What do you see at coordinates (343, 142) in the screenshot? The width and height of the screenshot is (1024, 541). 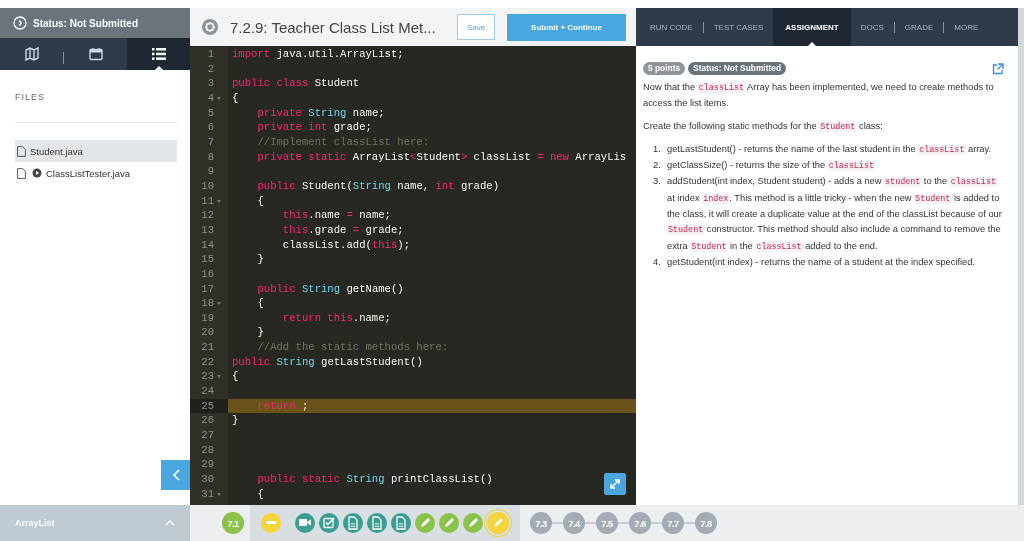 I see `code-line: //Implement classList here:` at bounding box center [343, 142].